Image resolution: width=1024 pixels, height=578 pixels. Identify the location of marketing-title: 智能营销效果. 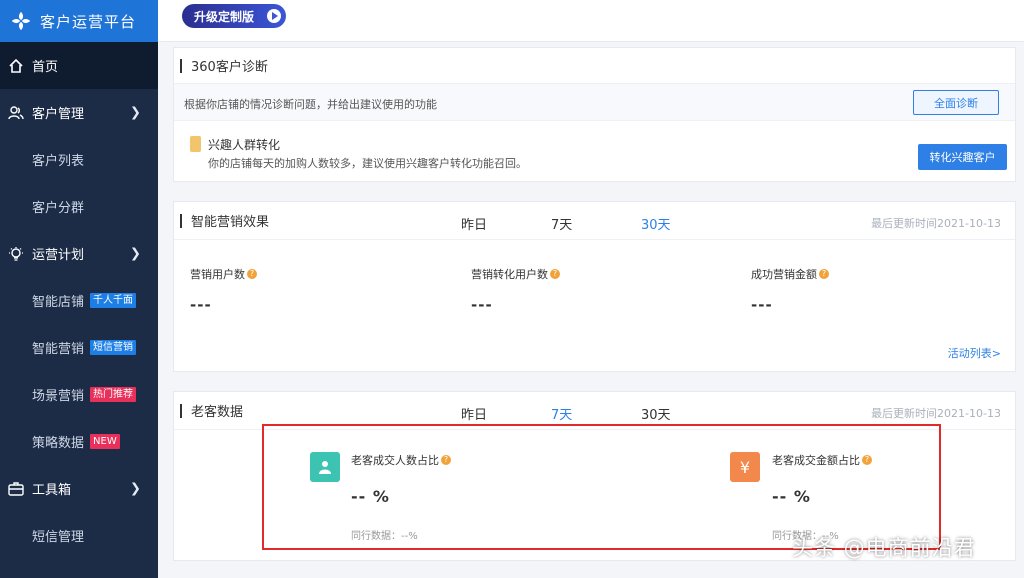
(230, 222).